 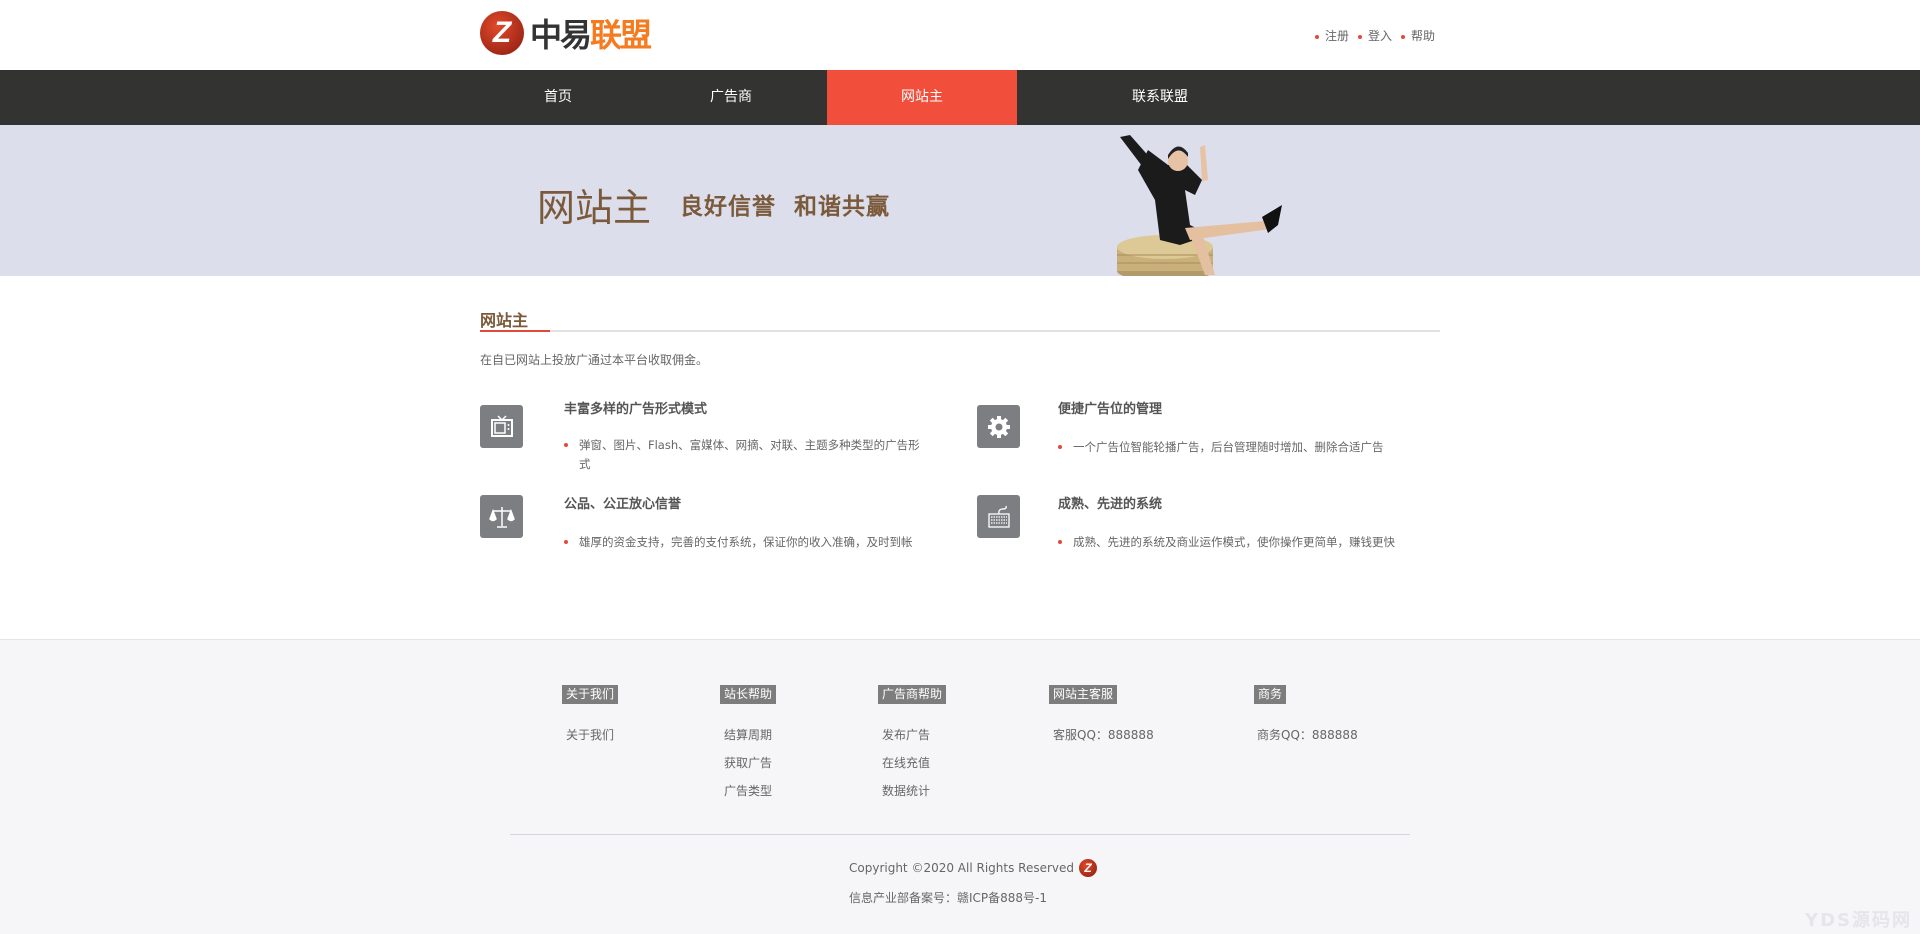 I want to click on section-divider-accent, so click(x=515, y=331).